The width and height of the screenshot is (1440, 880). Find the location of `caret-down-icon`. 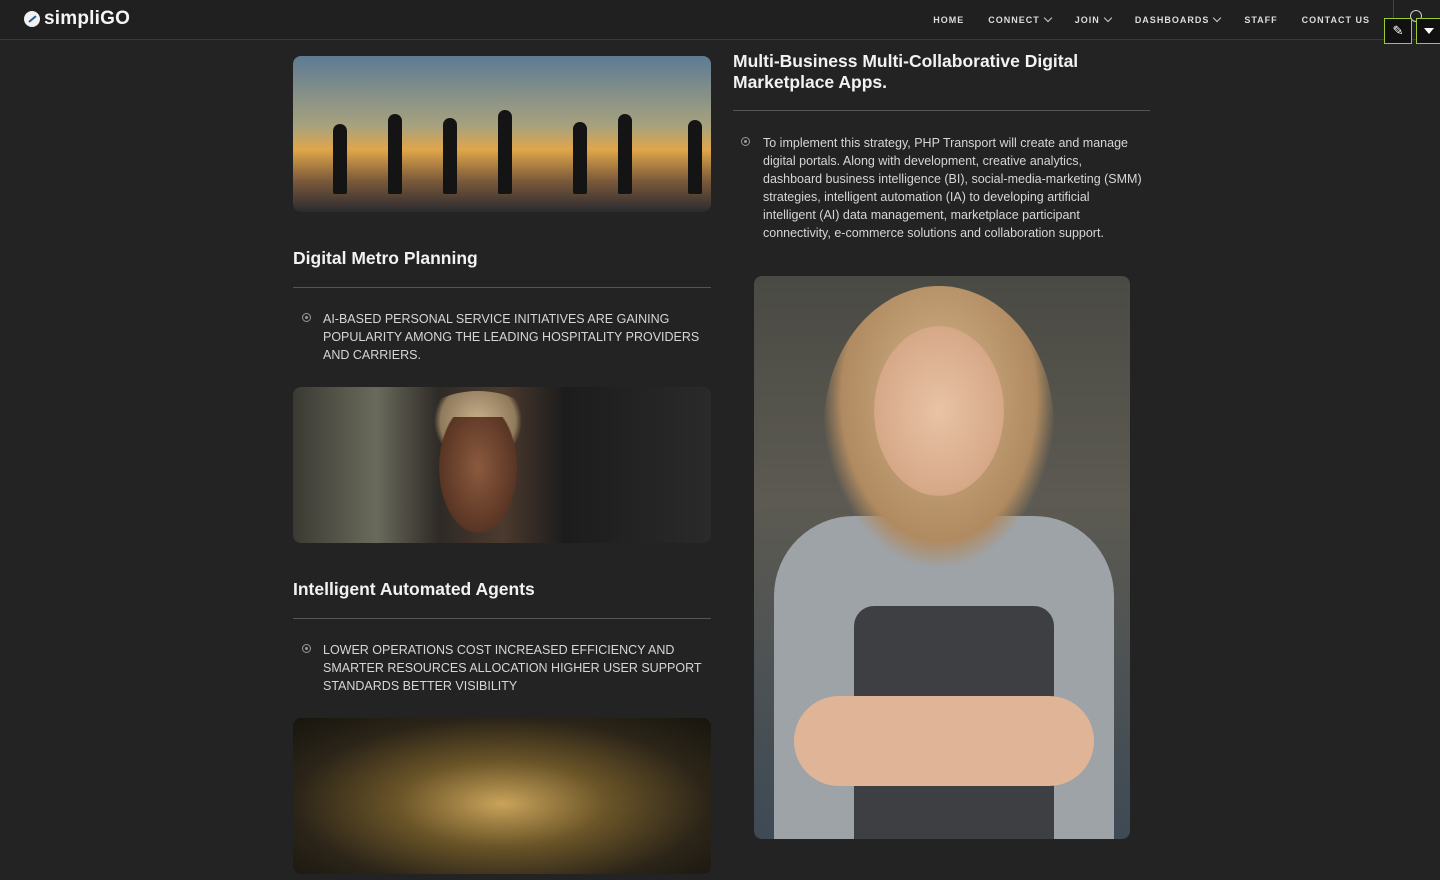

caret-down-icon is located at coordinates (1428, 31).